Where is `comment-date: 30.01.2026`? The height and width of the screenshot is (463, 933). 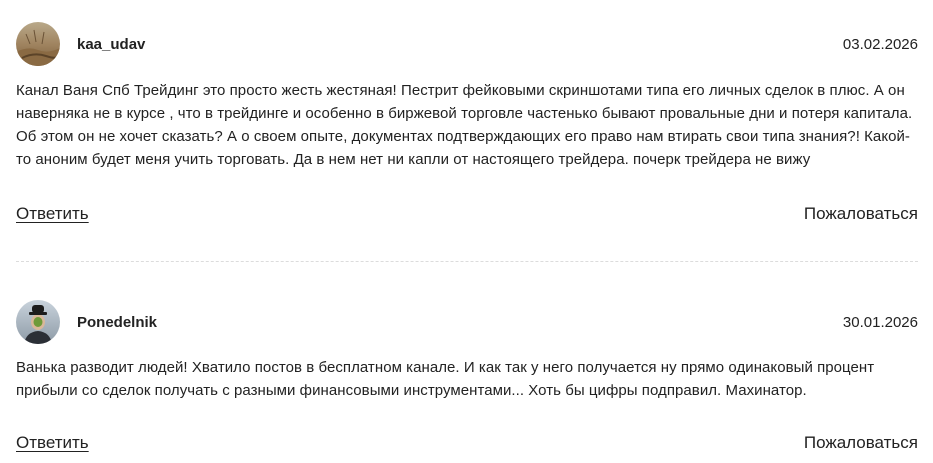
comment-date: 30.01.2026 is located at coordinates (880, 322).